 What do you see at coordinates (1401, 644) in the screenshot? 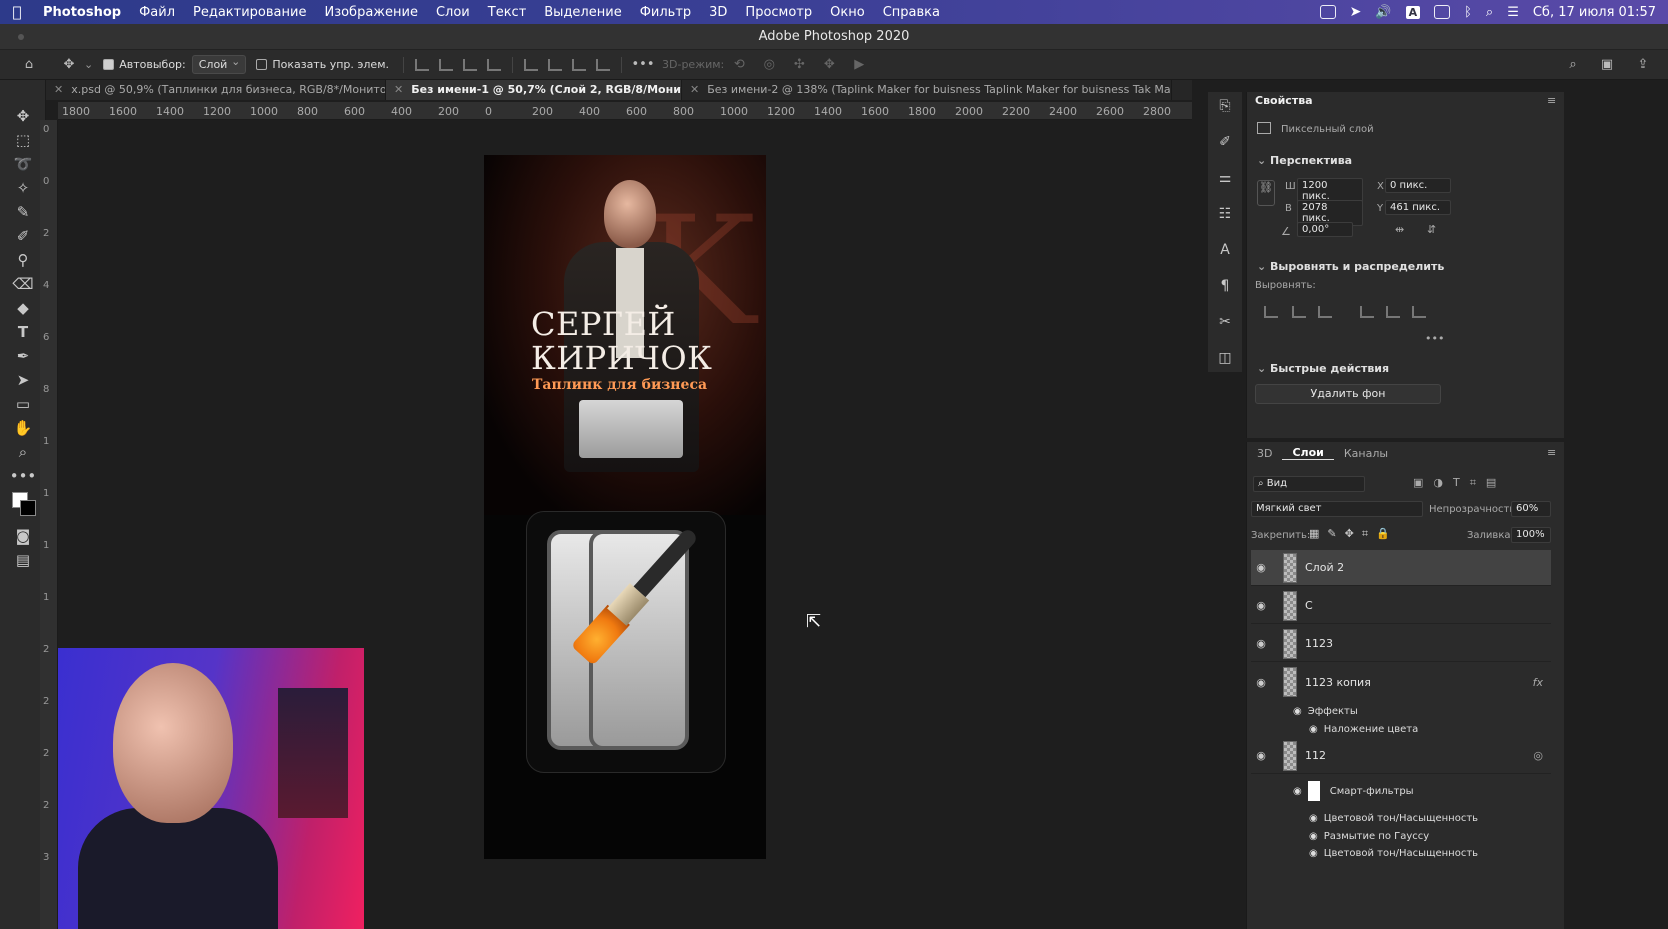
I see `layer-row: ◉ 1123` at bounding box center [1401, 644].